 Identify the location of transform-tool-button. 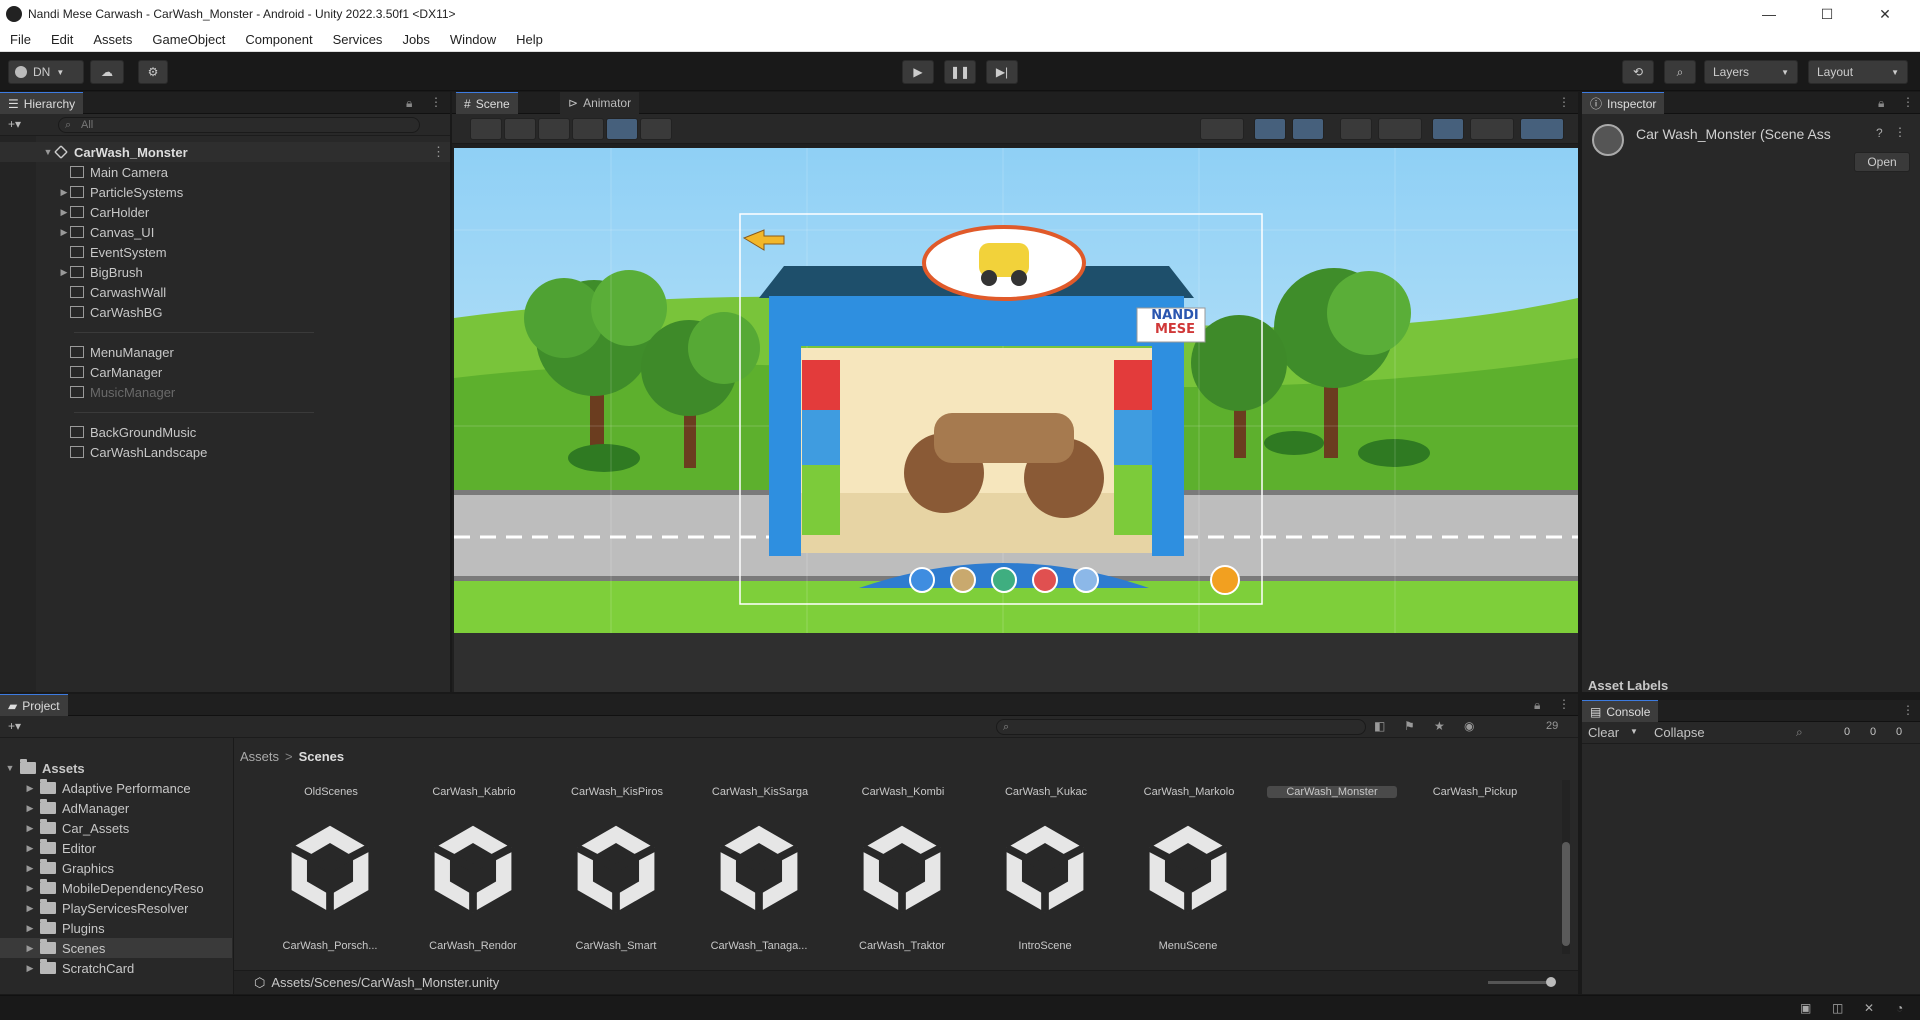
(656, 129).